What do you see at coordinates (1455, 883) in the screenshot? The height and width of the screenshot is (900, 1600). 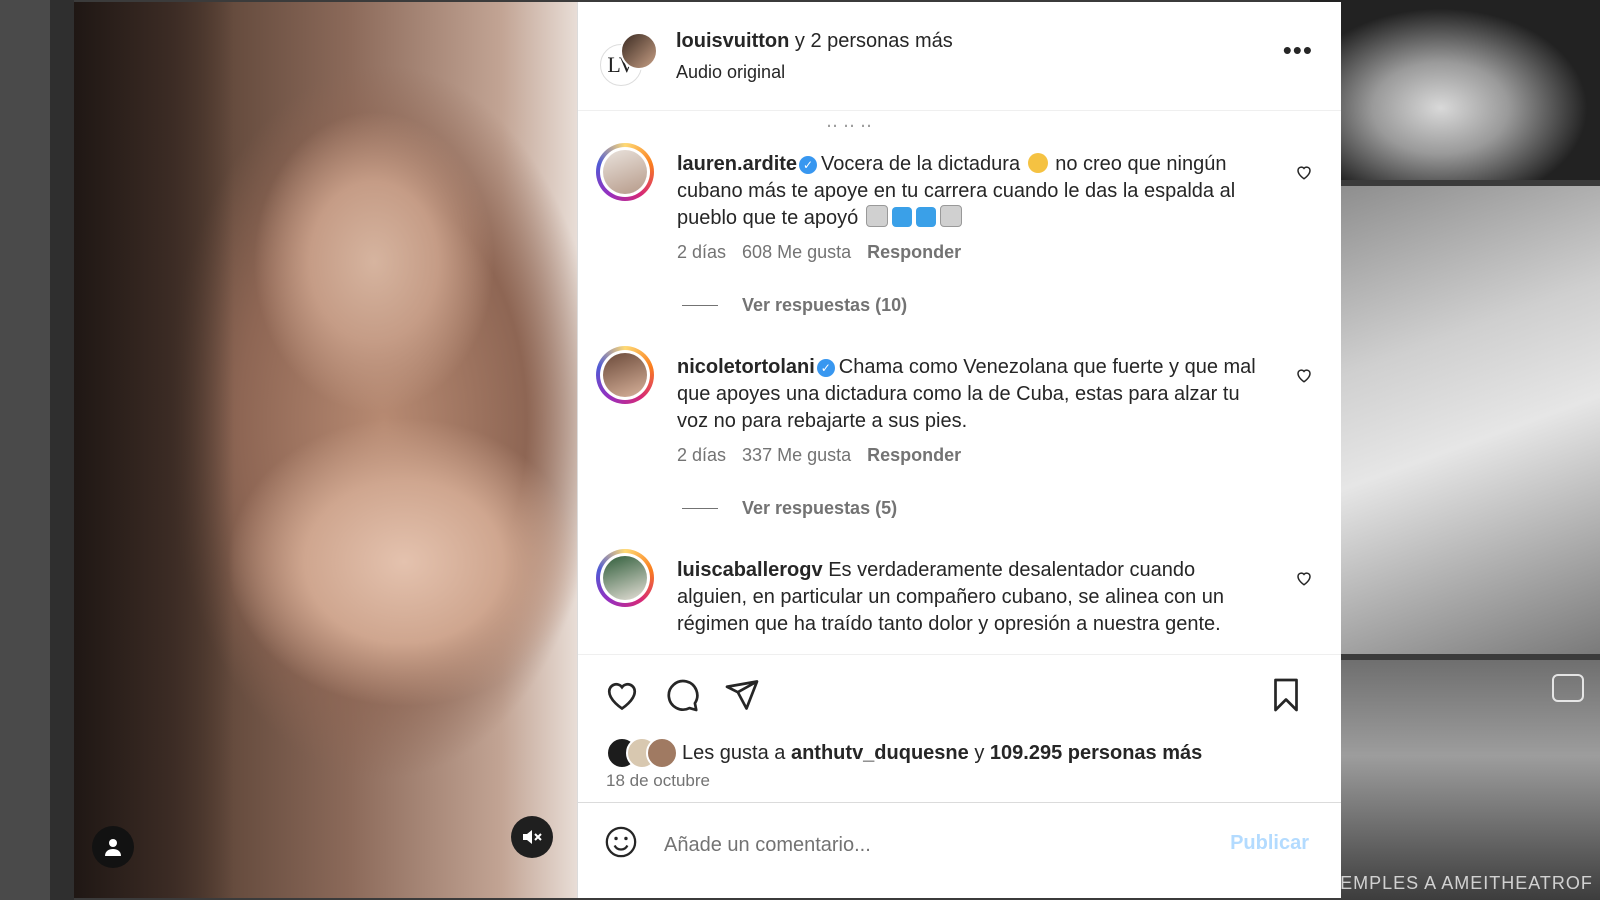 I see `thumbnail-caption: EJEMPLES A AMEITHEATROF` at bounding box center [1455, 883].